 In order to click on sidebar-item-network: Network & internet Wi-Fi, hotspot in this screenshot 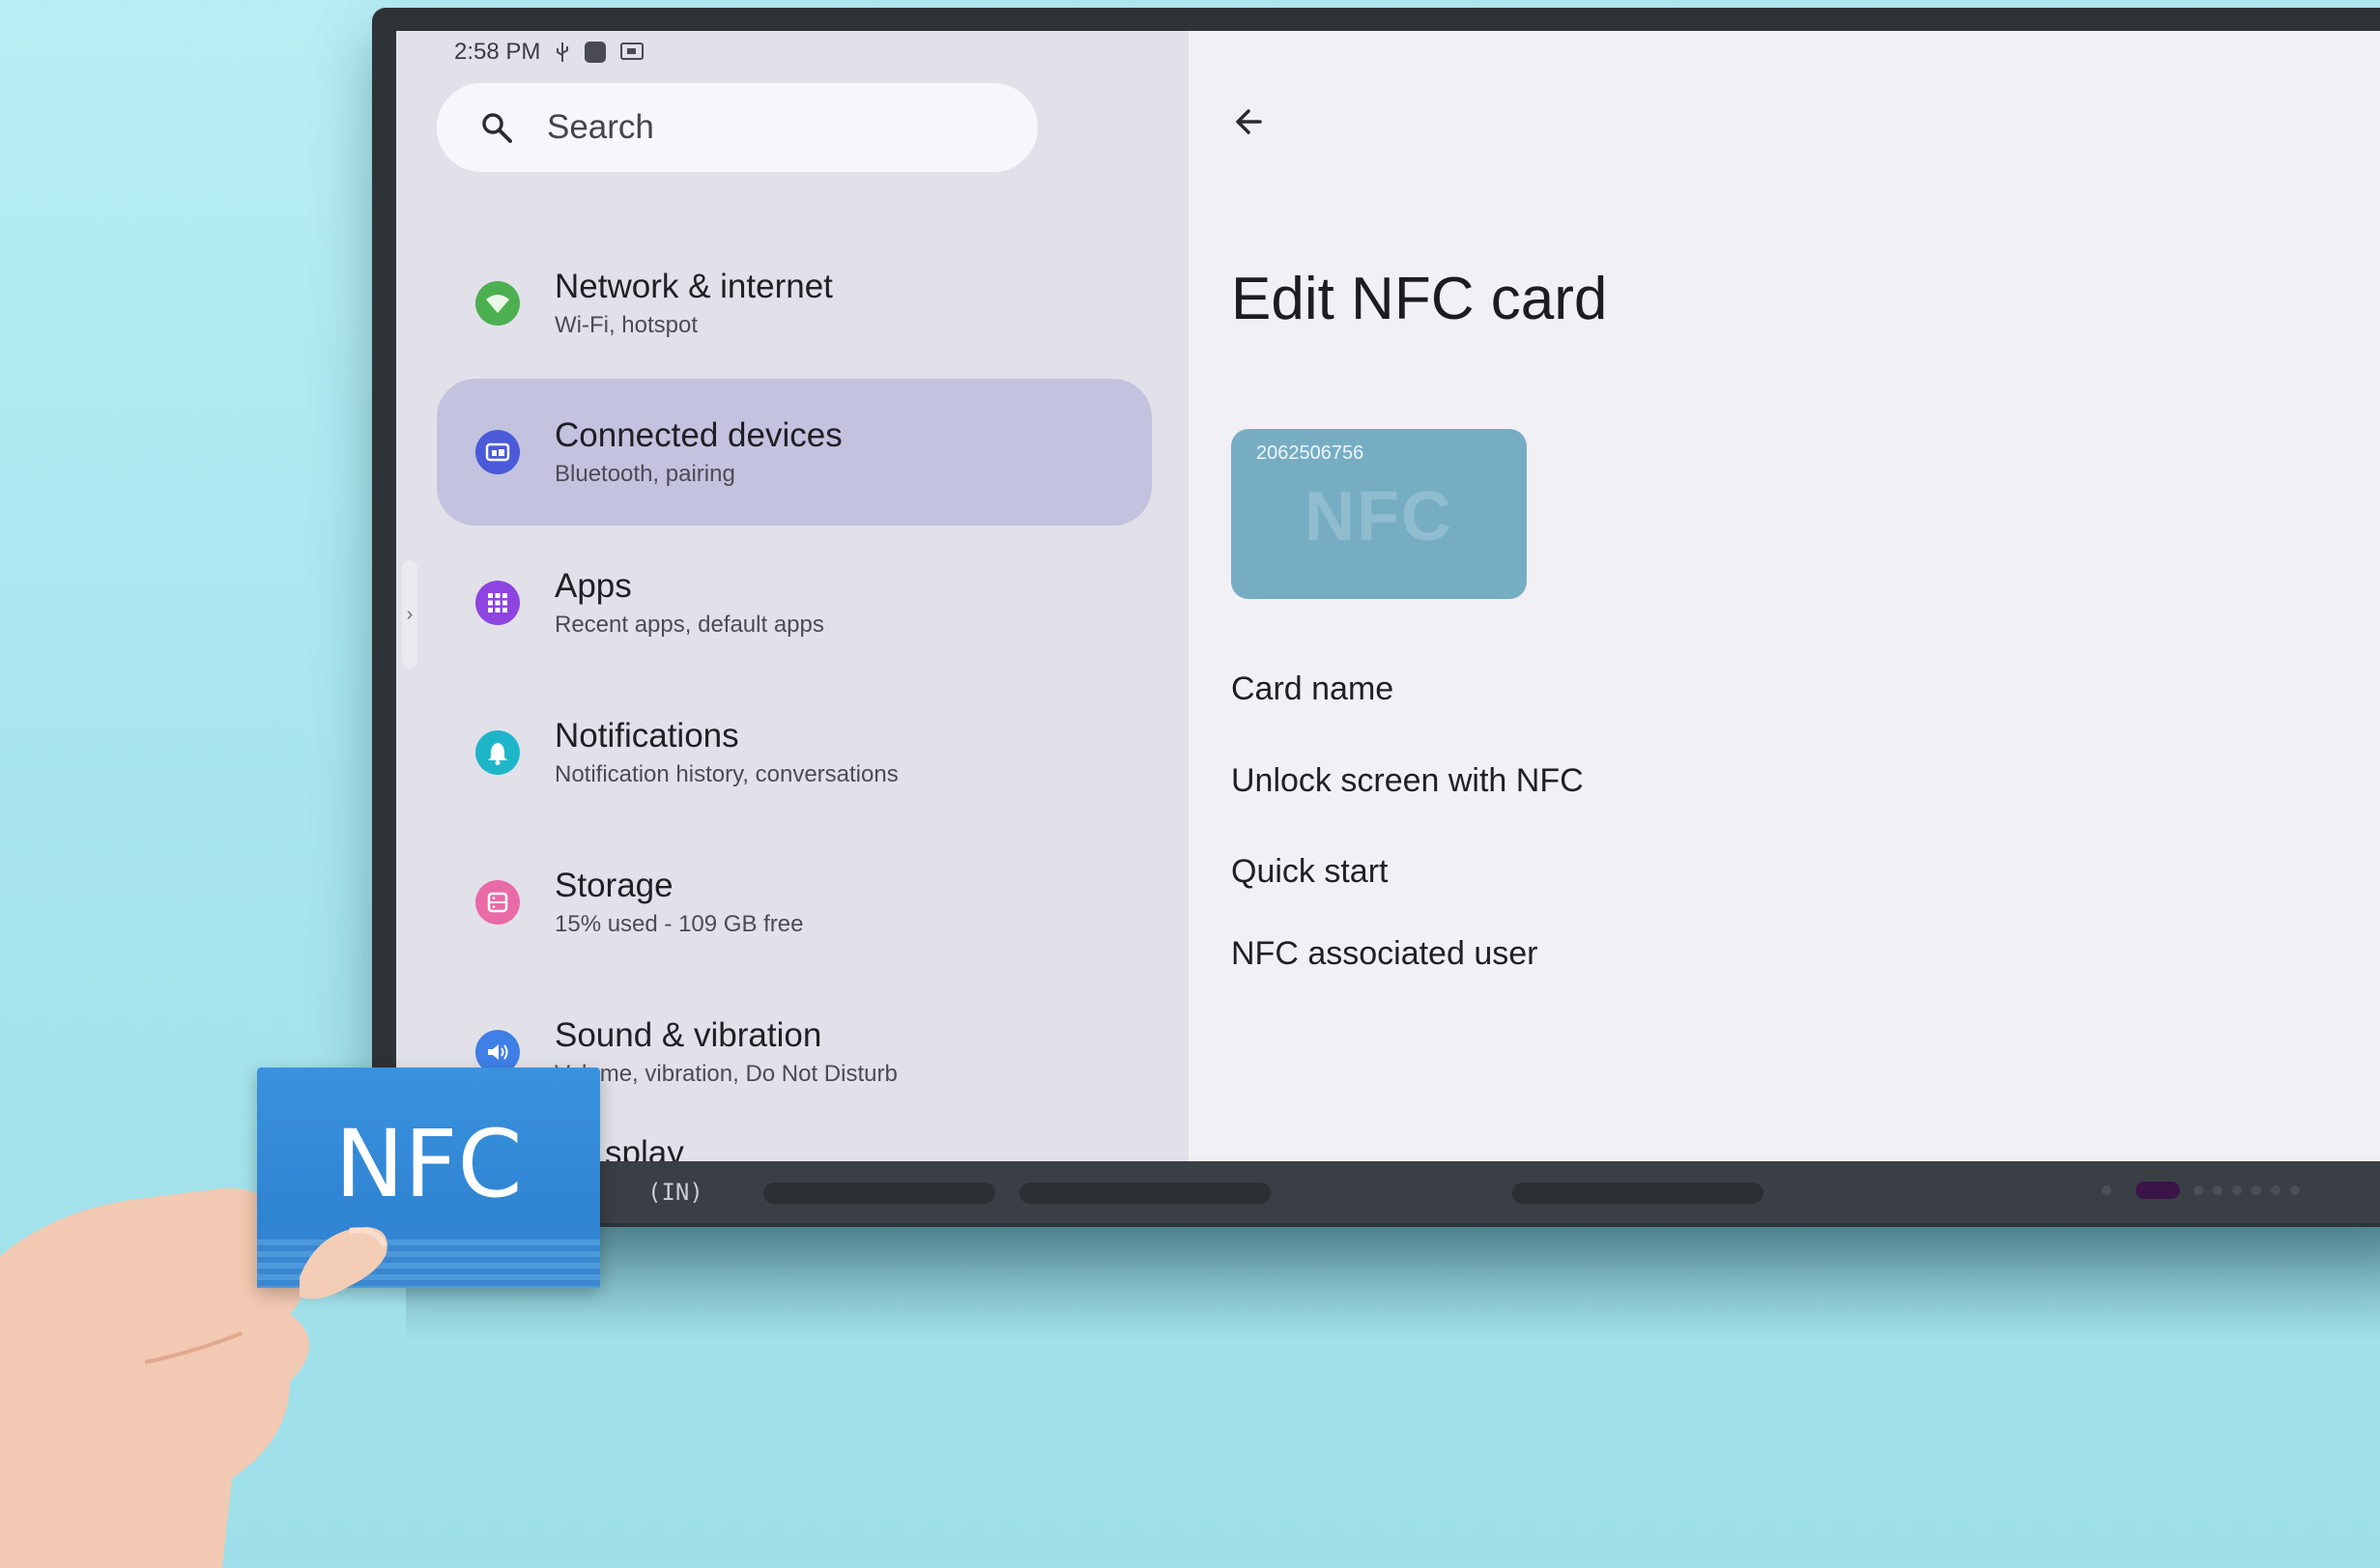, I will do `click(794, 303)`.